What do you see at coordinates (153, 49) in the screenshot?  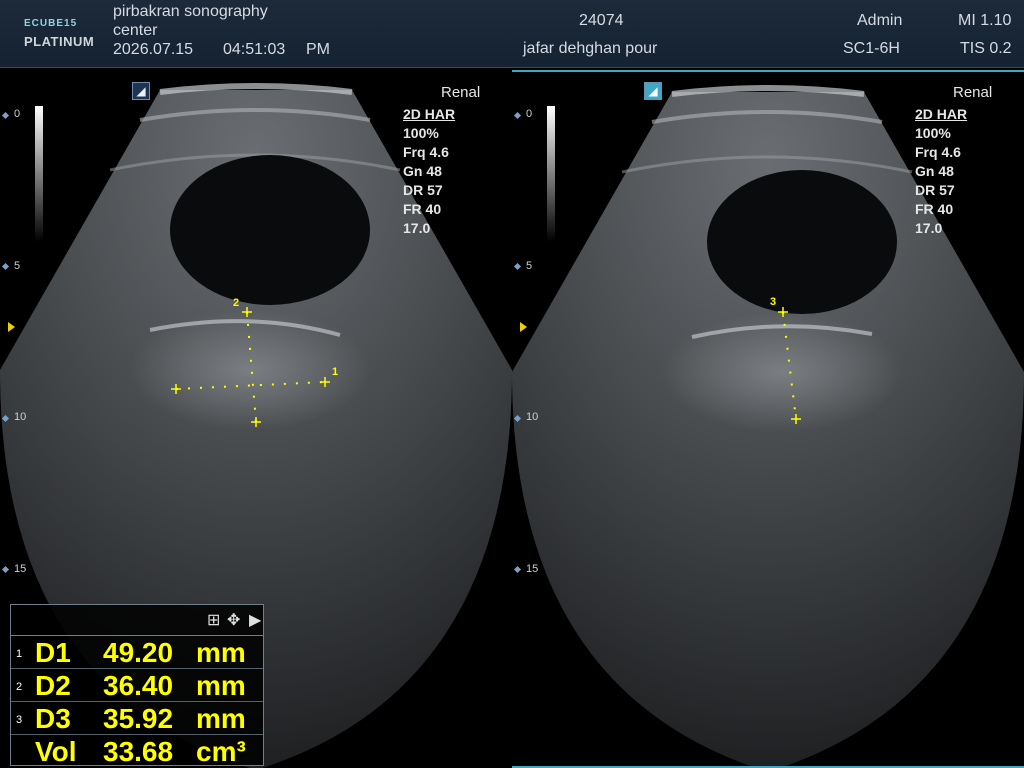 I see `exam-date: 2026.07.15` at bounding box center [153, 49].